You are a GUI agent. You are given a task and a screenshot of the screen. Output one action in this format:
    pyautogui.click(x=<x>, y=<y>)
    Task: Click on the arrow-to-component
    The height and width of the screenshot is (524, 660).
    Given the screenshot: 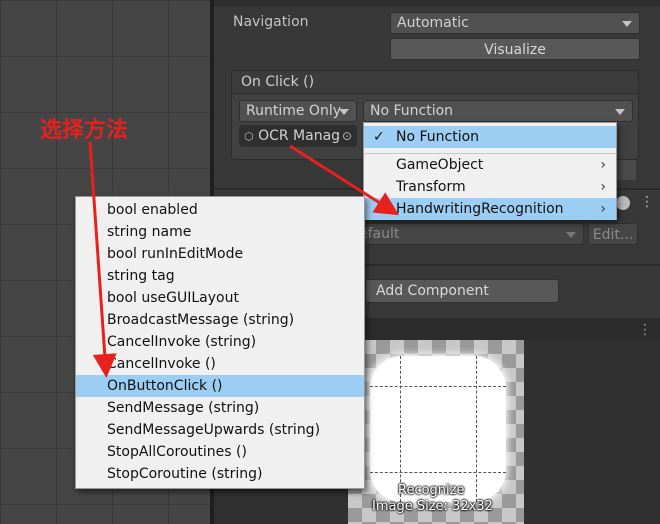 What is the action you would take?
    pyautogui.click(x=344, y=180)
    